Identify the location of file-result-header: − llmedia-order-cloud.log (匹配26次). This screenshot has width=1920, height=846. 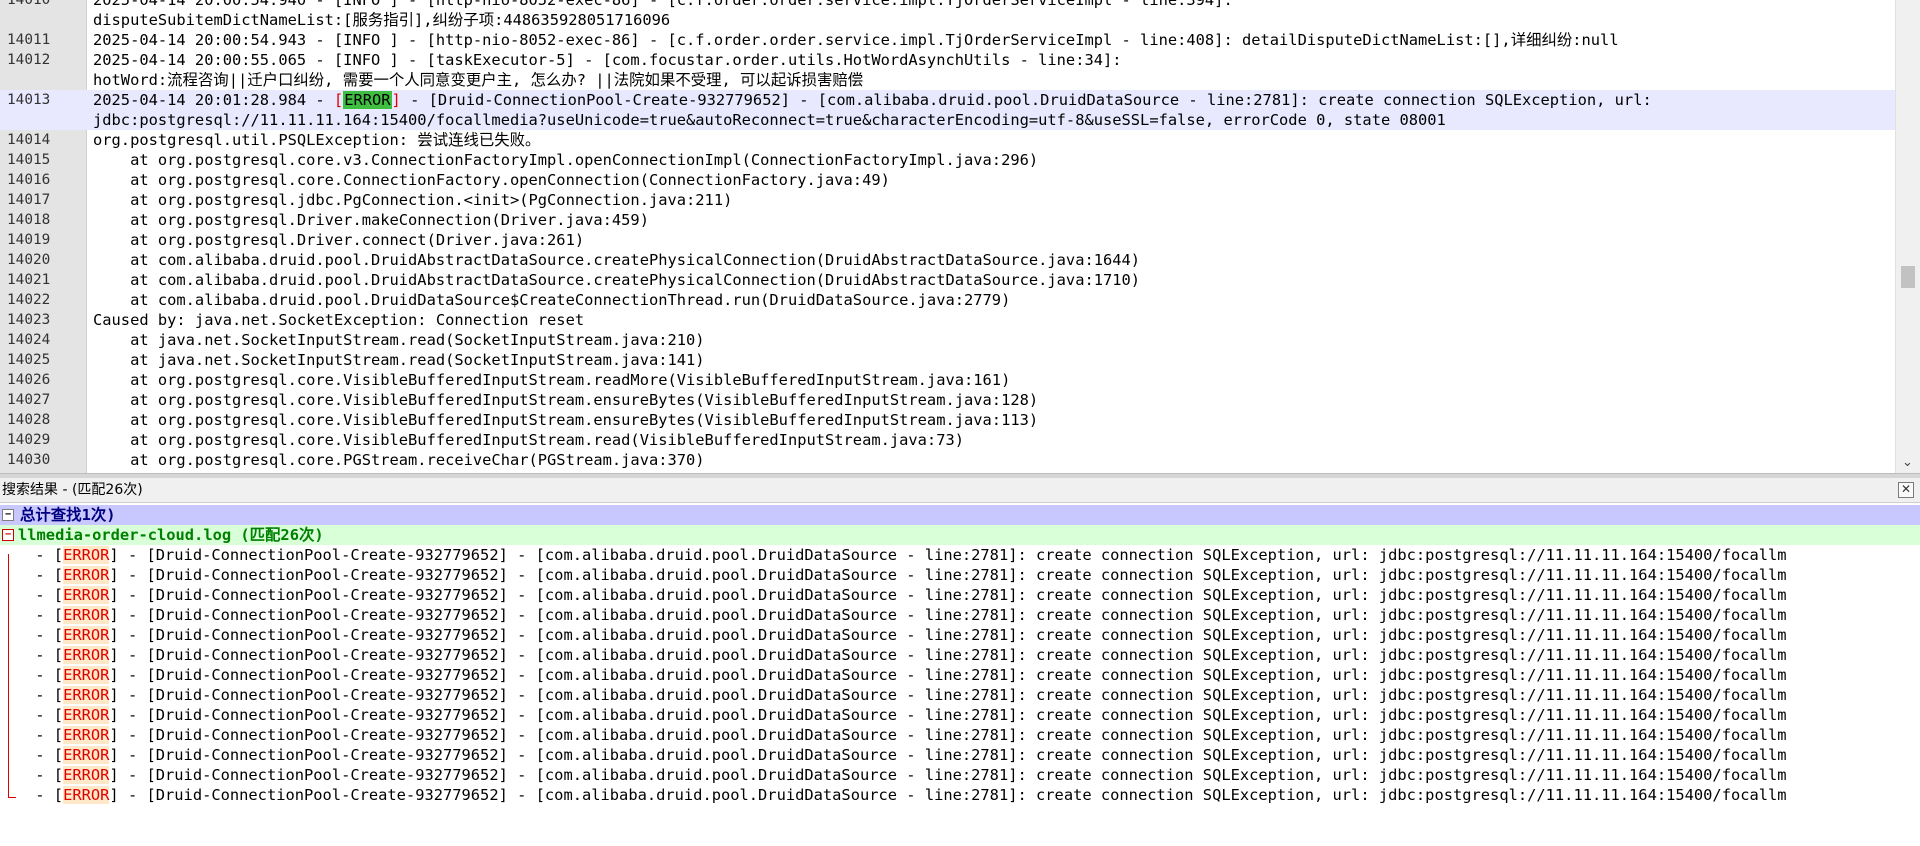
(960, 535).